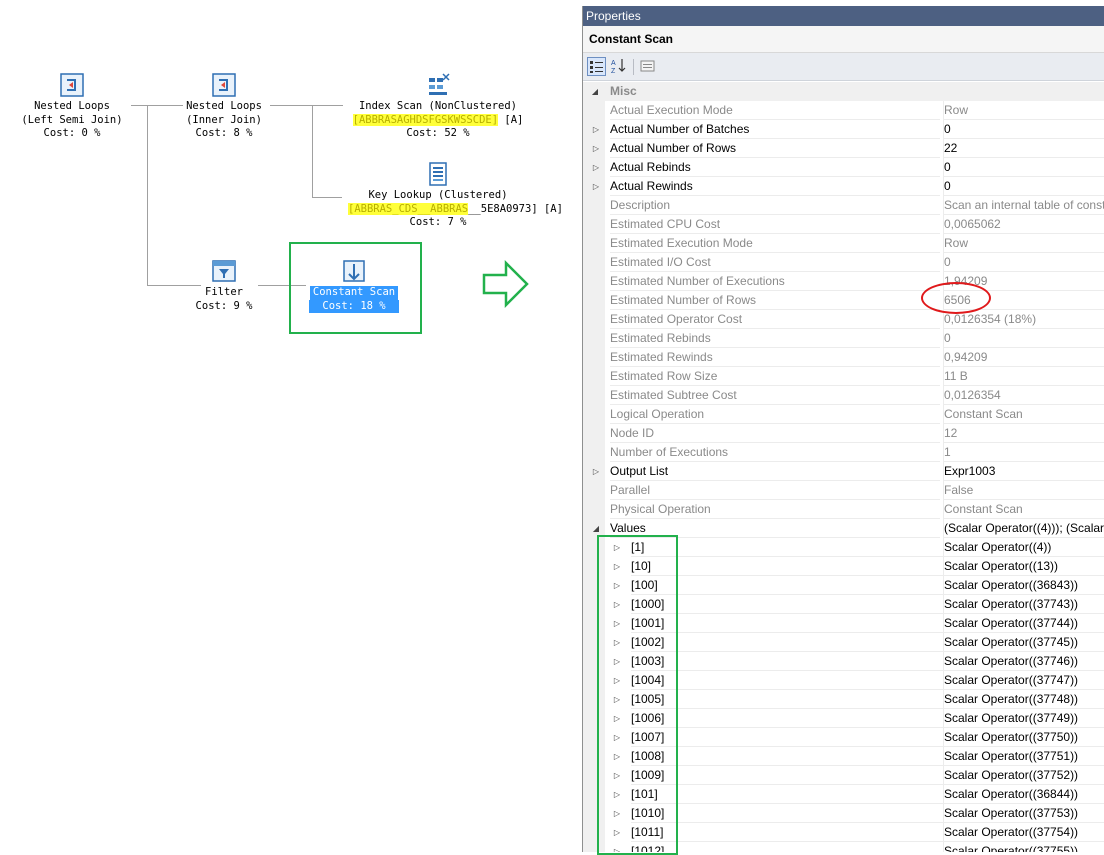 This screenshot has height=855, width=1104. I want to click on node-object: [ABBRASAGHDSFGSKWSSCDE] [A], so click(438, 120).